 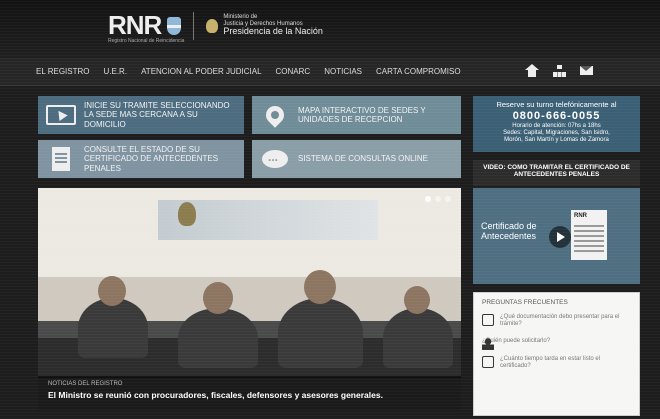 I want to click on video-cert-text: Certificado de Antecedentes, so click(x=509, y=231).